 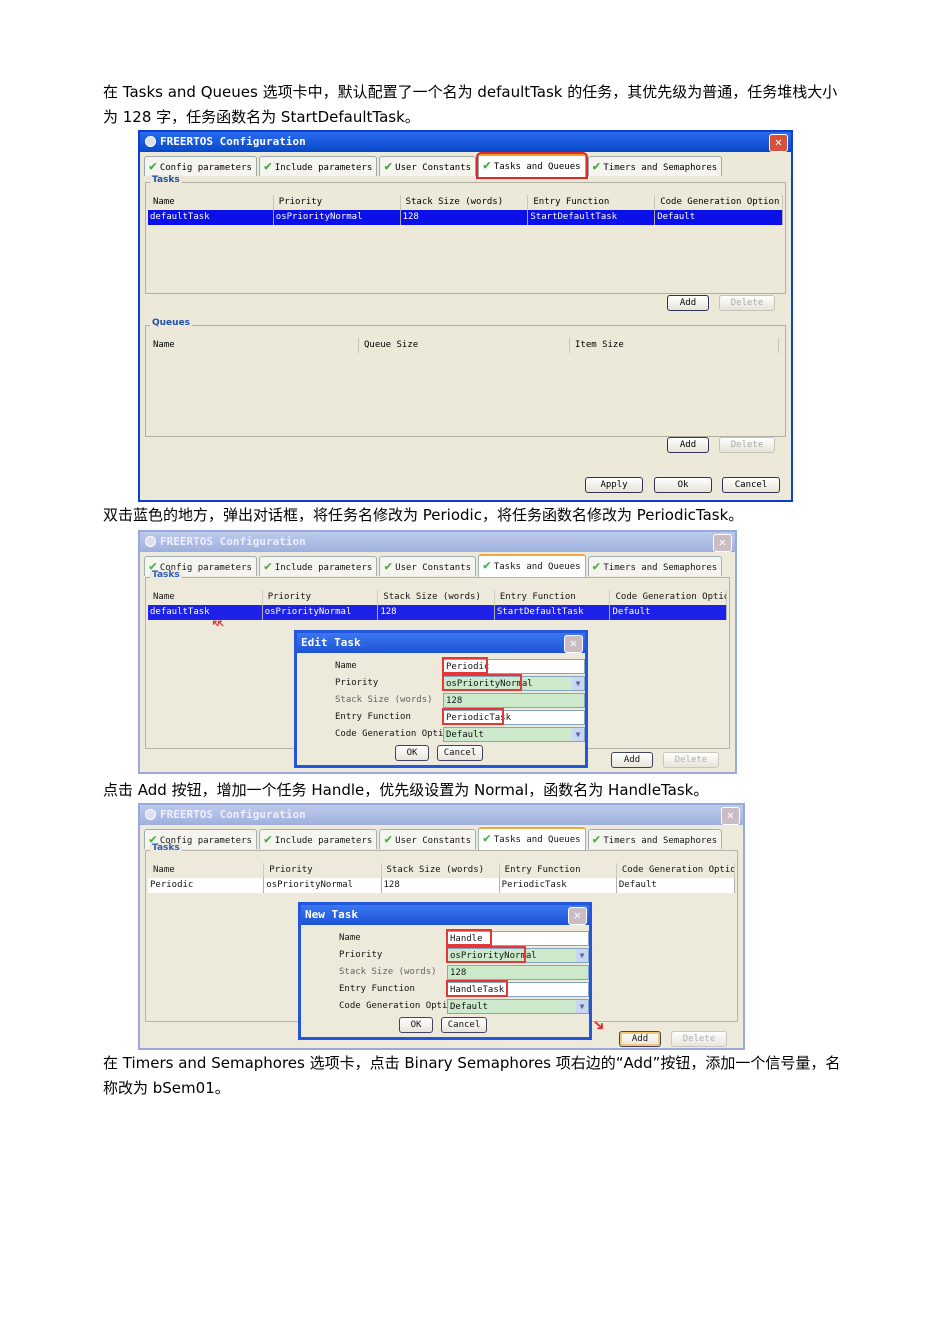 What do you see at coordinates (553, 612) in the screenshot?
I see `task-cell: StartDefaultTask` at bounding box center [553, 612].